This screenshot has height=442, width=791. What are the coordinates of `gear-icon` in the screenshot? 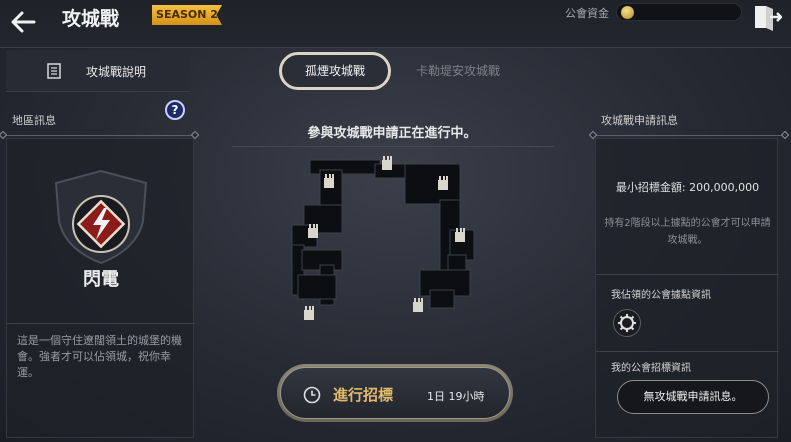 It's located at (627, 323).